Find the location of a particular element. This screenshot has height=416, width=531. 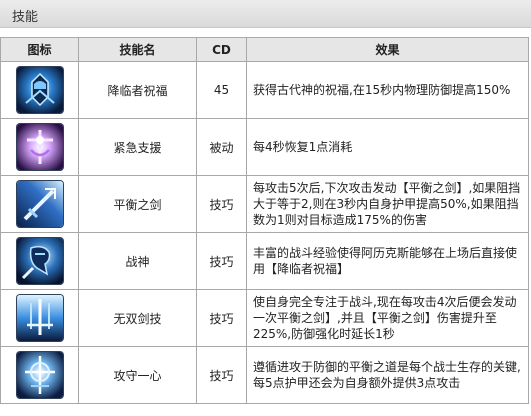

skill-name: 紧急支援 is located at coordinates (137, 147).